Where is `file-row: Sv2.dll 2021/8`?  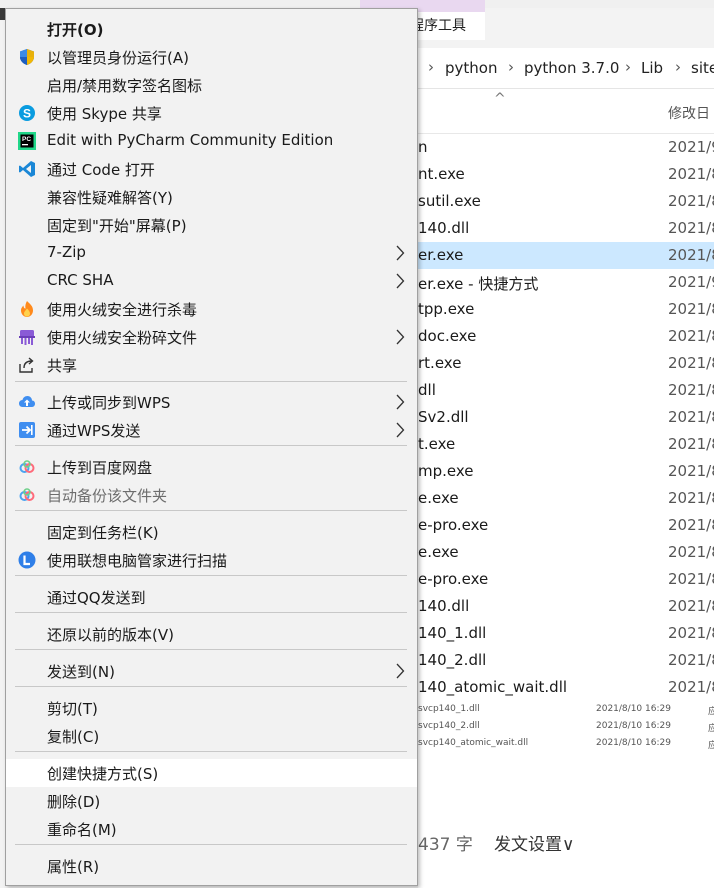 file-row: Sv2.dll 2021/8 is located at coordinates (566, 417).